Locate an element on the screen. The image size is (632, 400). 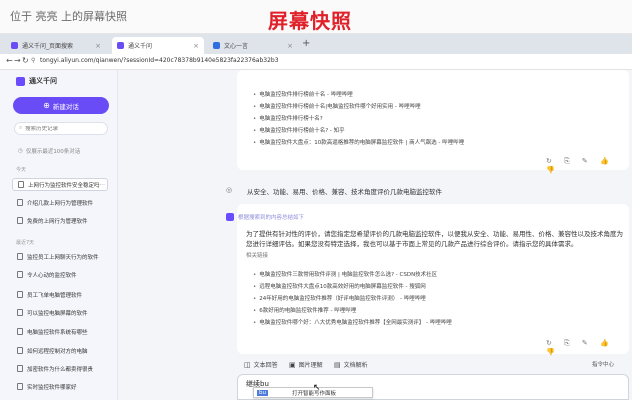
tab-label: 通义千问_页面搜索 is located at coordinates (48, 46).